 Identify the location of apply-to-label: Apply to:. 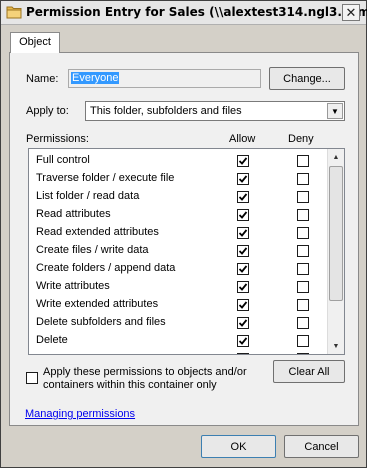
(47, 111).